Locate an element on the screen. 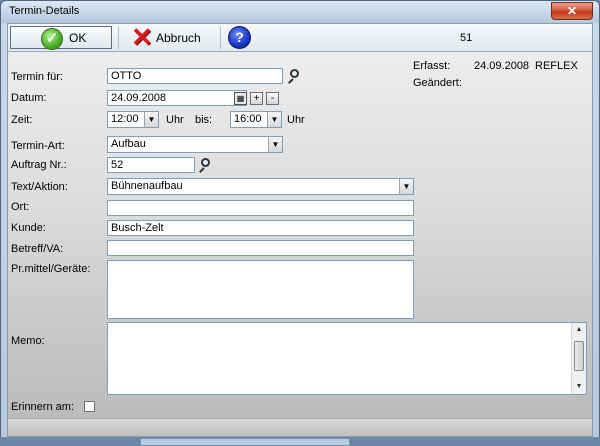 The image size is (600, 446). betreff-input is located at coordinates (260, 248).